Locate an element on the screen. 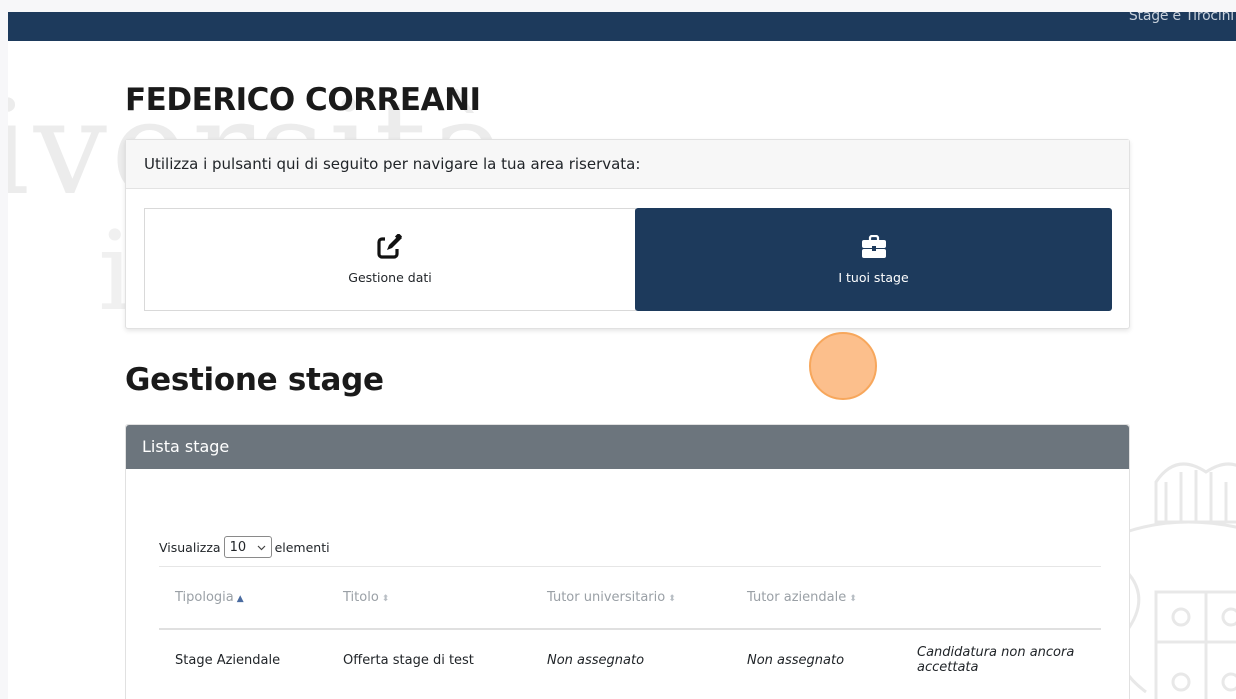 This screenshot has width=1236, height=699. click-indicator is located at coordinates (843, 366).